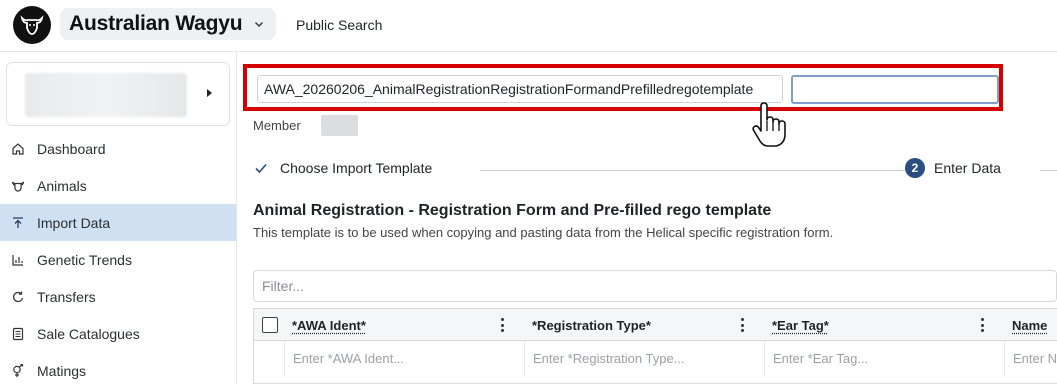 The image size is (1057, 384). What do you see at coordinates (17, 222) in the screenshot?
I see `upload-icon` at bounding box center [17, 222].